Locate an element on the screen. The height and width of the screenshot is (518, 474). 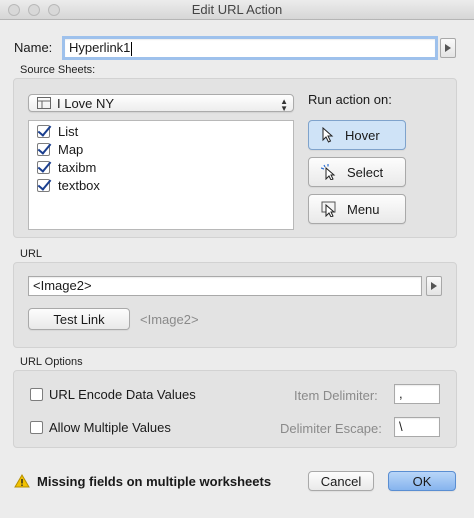
delimiter-escape-label: Delimiter Escape: is located at coordinates (331, 428).